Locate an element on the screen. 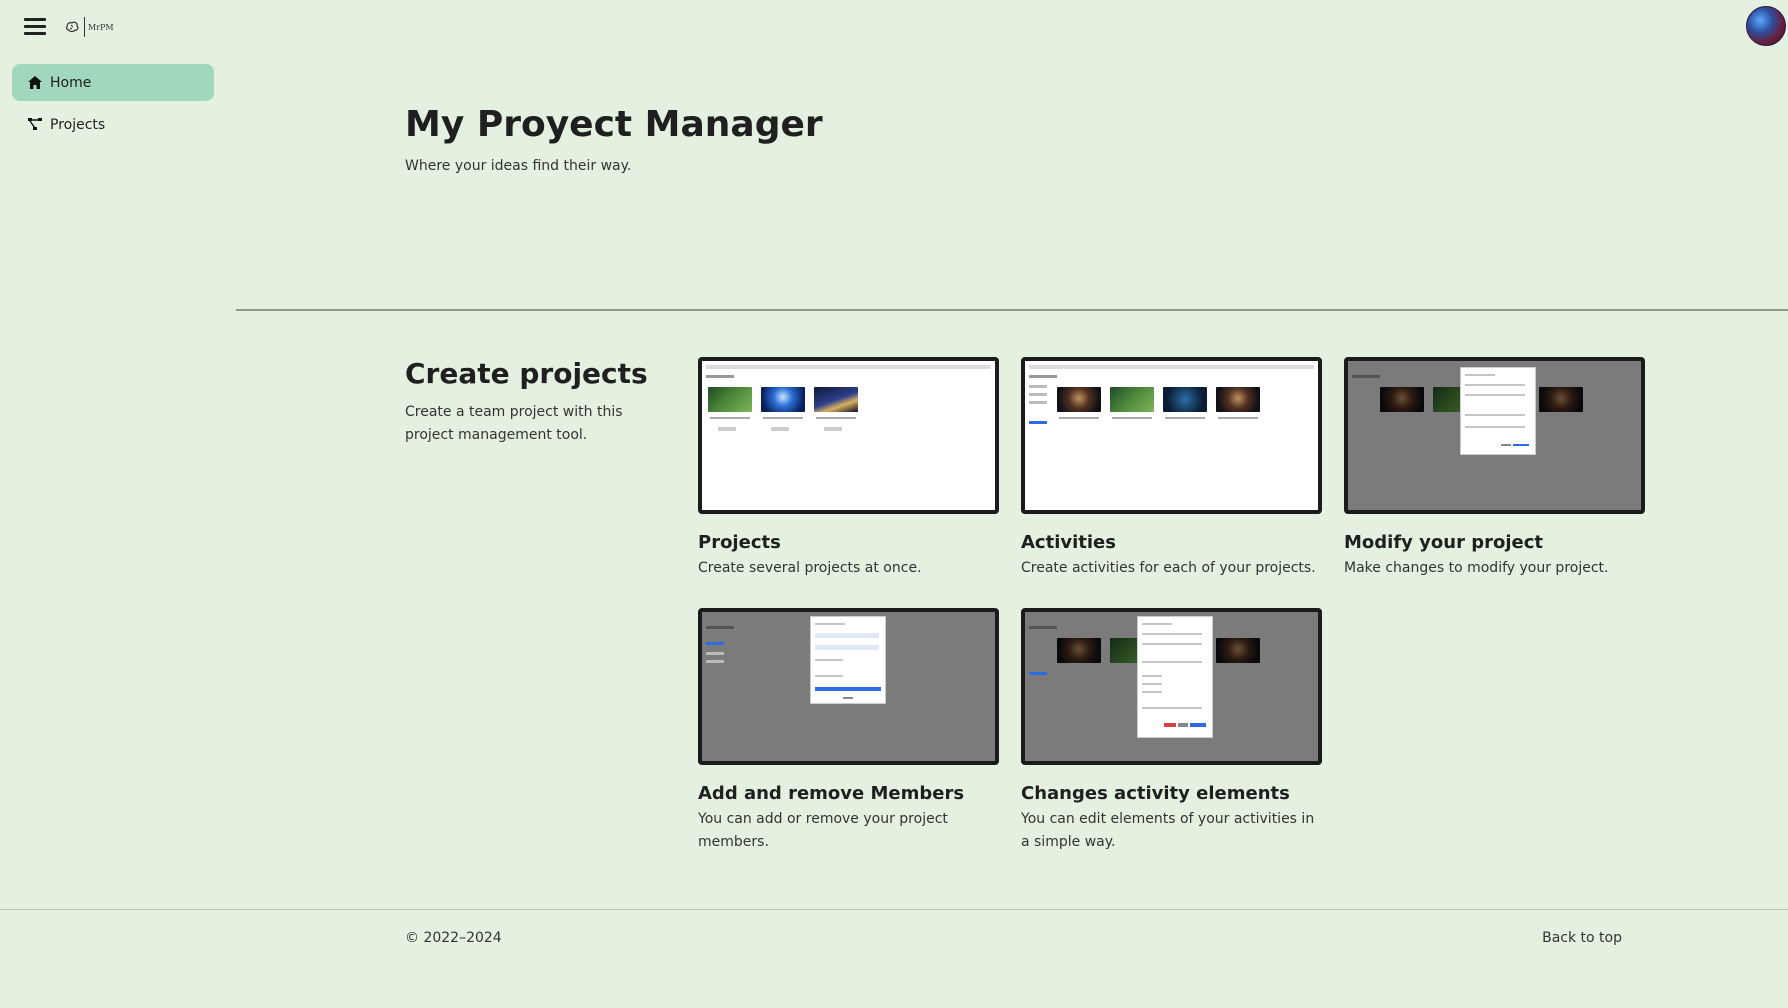  card-title: Activities is located at coordinates (1068, 542).